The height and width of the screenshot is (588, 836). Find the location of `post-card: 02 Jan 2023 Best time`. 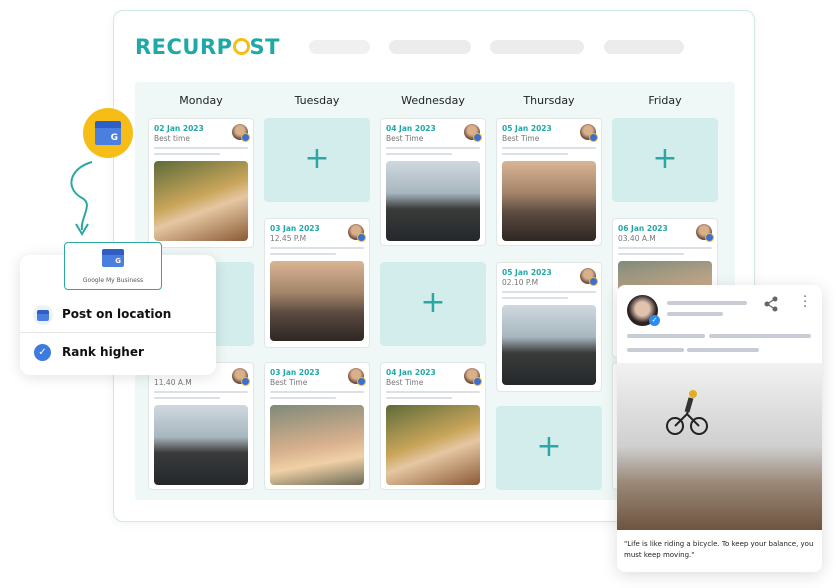

post-card: 02 Jan 2023 Best time is located at coordinates (201, 183).